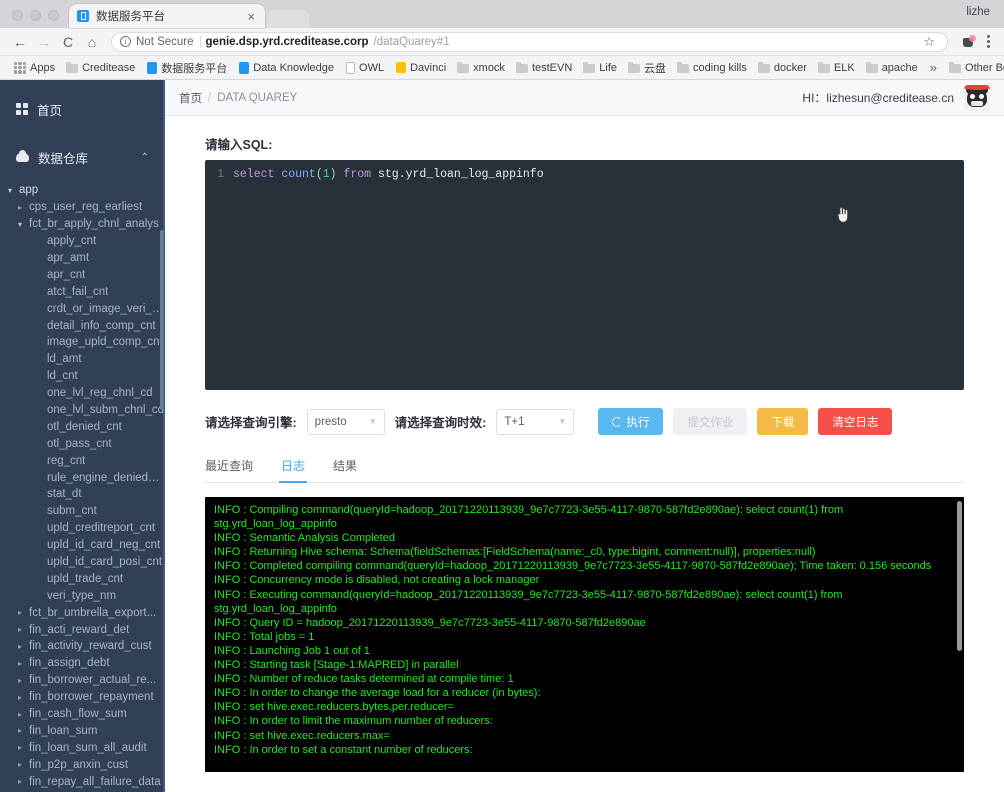 The width and height of the screenshot is (1004, 792). What do you see at coordinates (481, 68) in the screenshot?
I see `bookmark-xmock: xmock` at bounding box center [481, 68].